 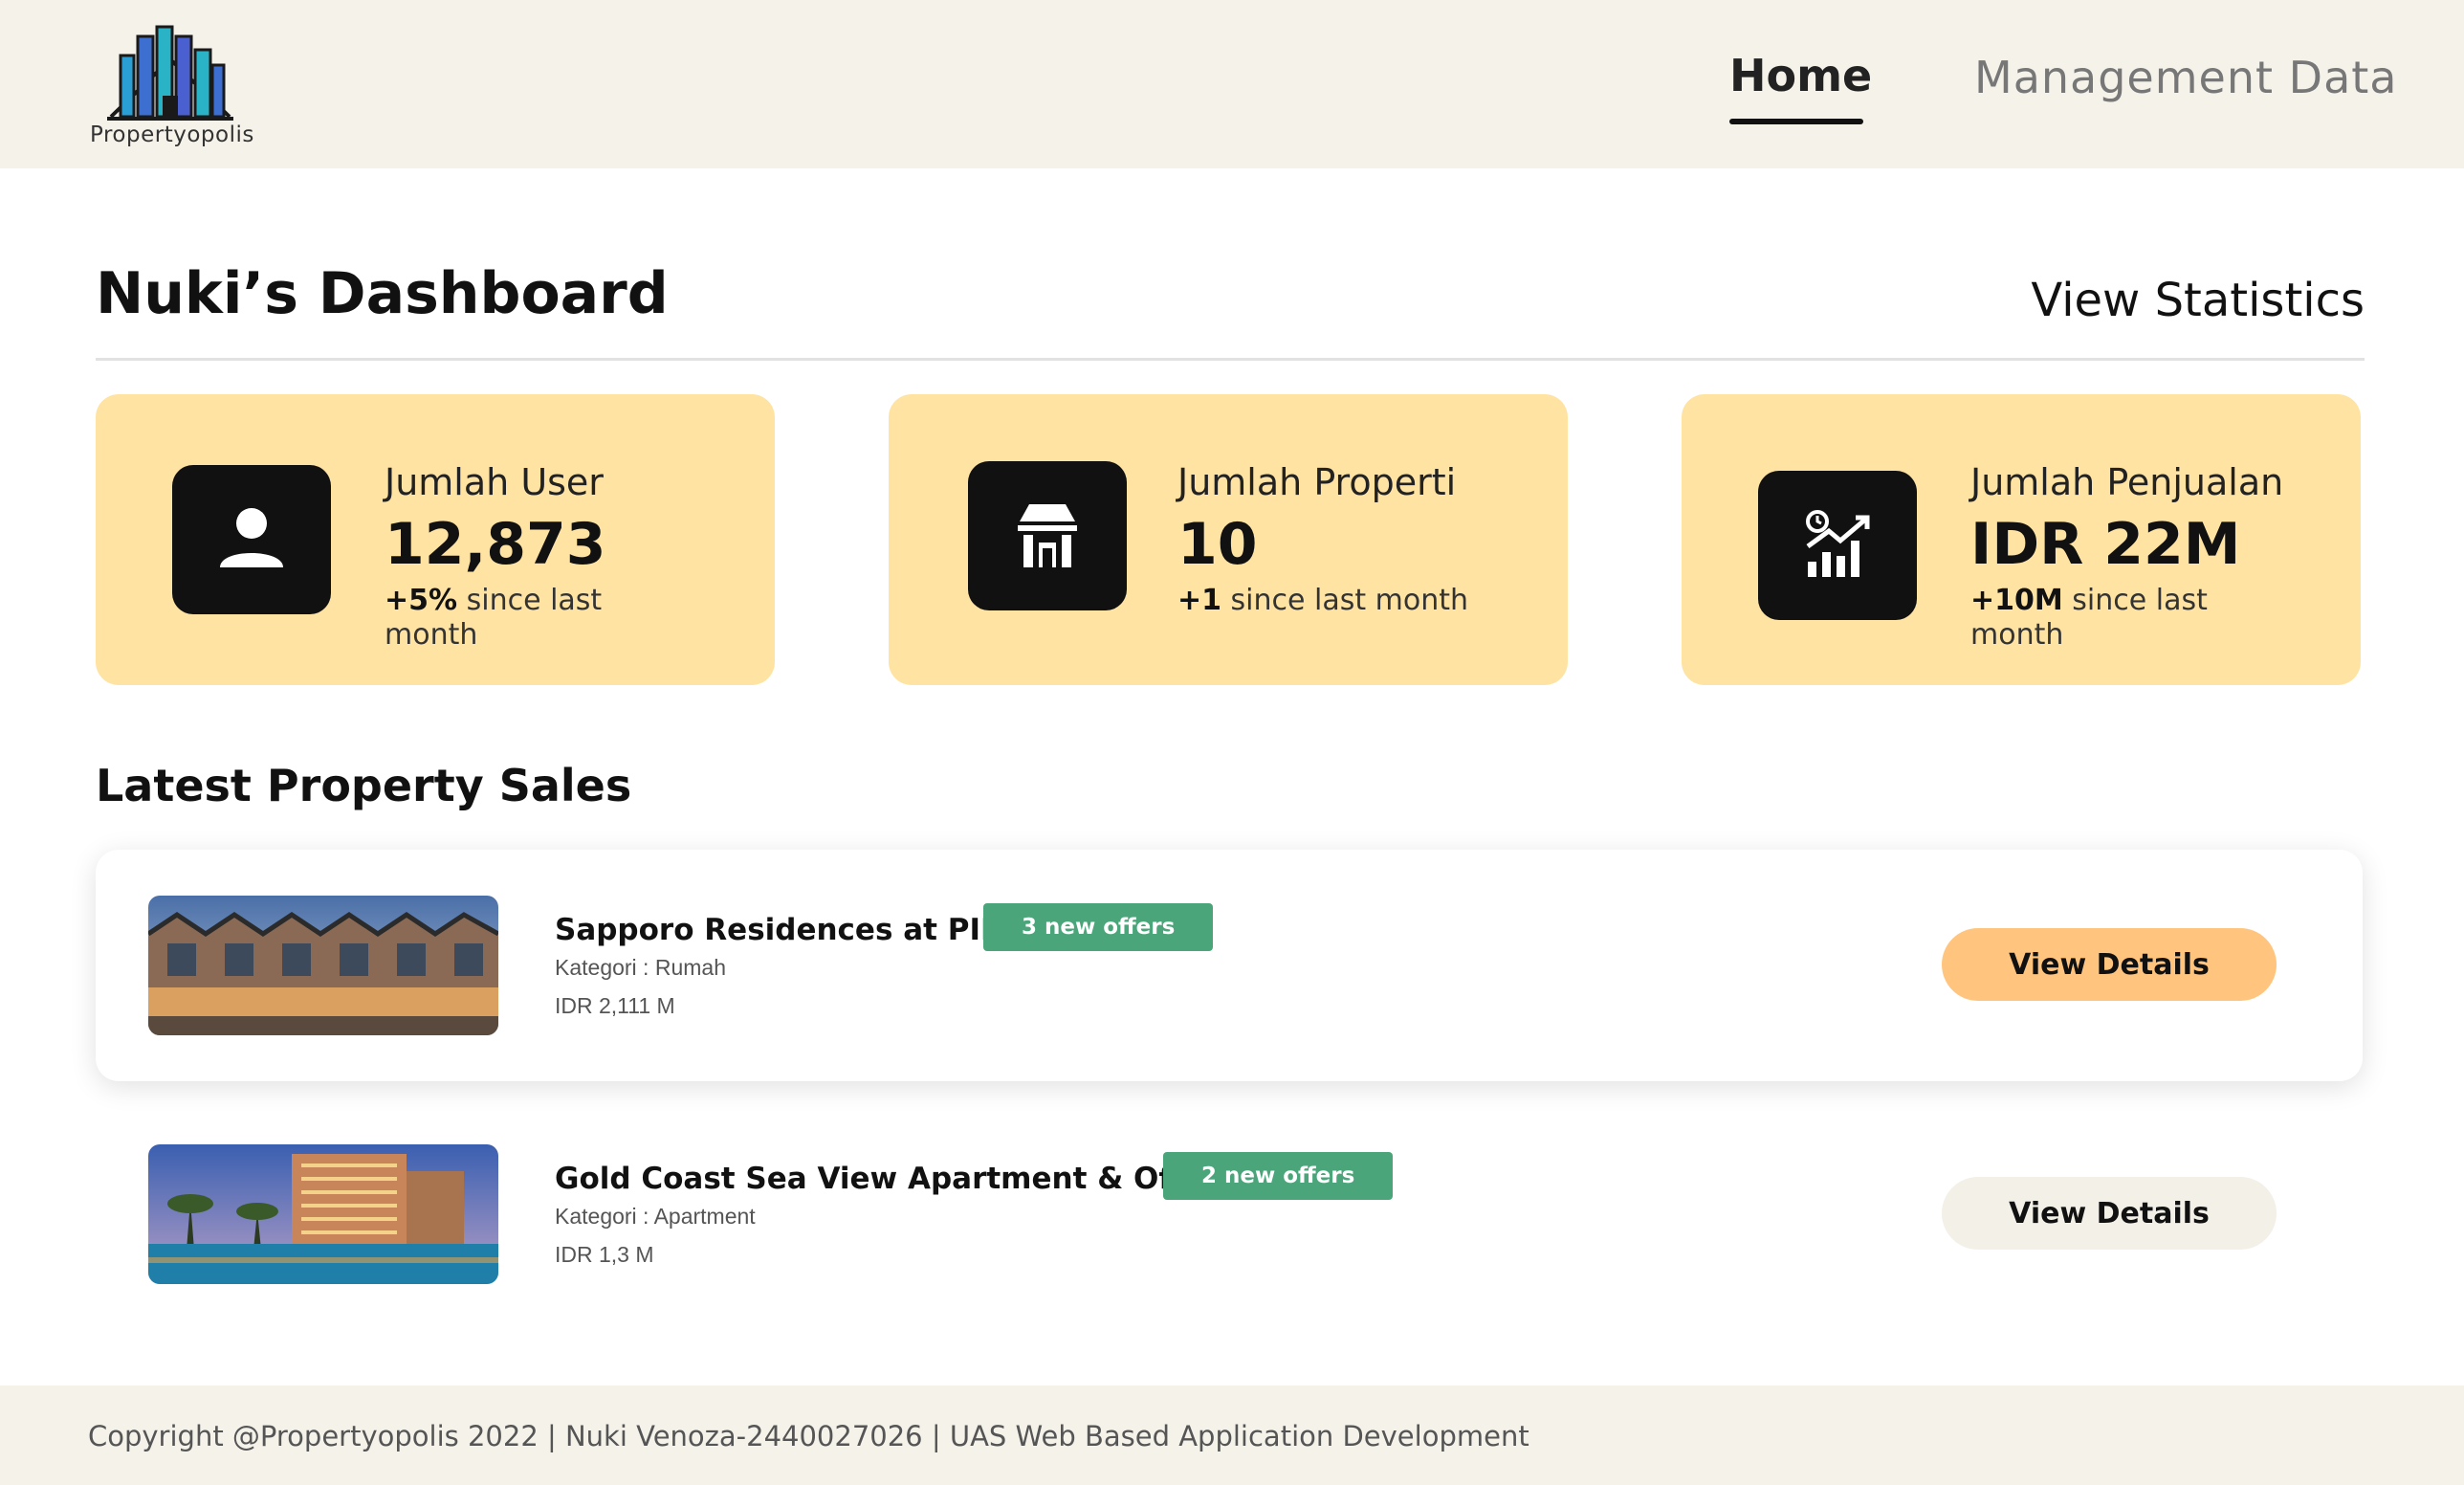 I want to click on property-name: Gold Coast Sea View Apartment & Office, so click(x=892, y=1179).